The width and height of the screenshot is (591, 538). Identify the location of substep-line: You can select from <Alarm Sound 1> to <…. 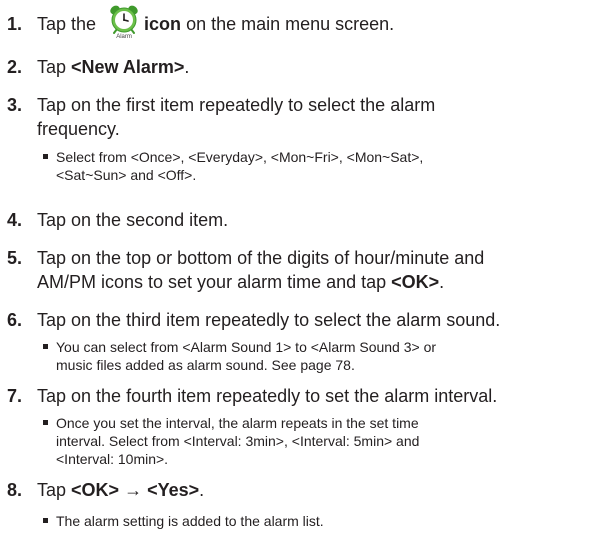
(246, 347).